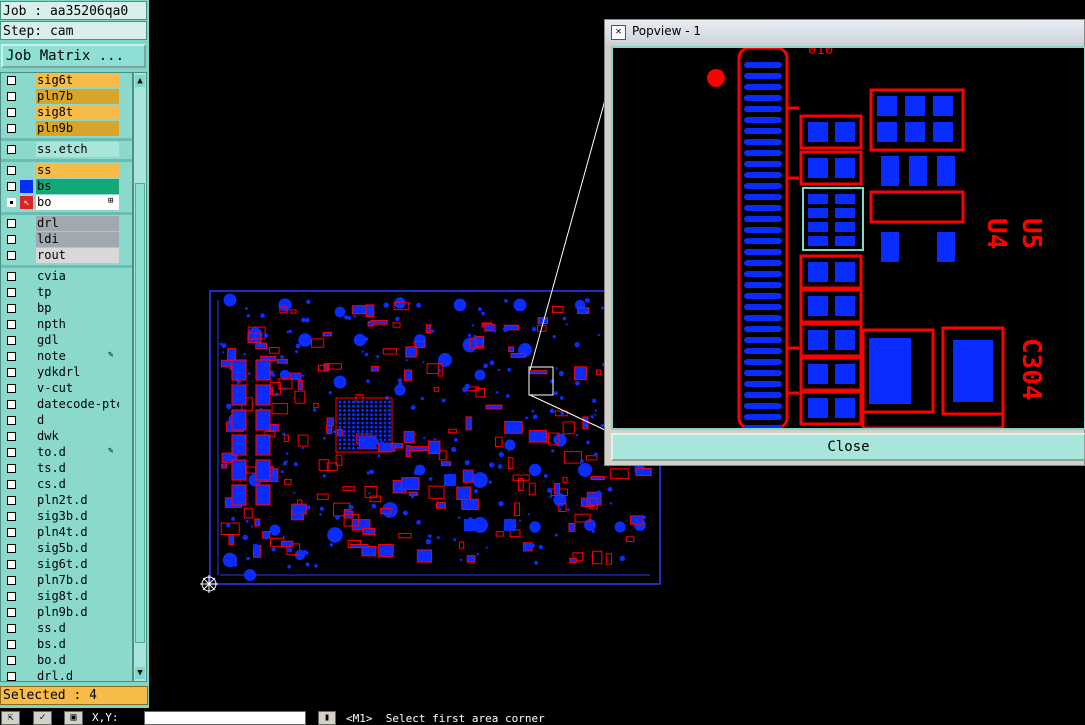  Describe the element at coordinates (848, 447) in the screenshot. I see `close-button: Close` at that location.